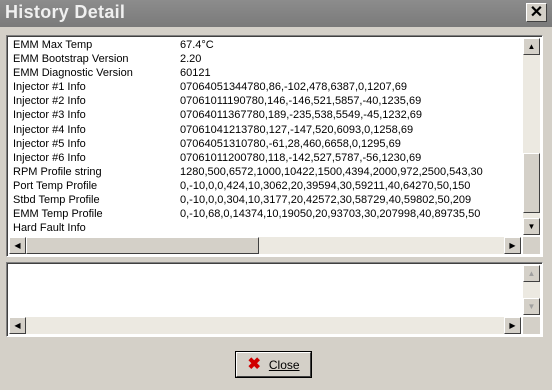  I want to click on memo-scroll-down-icon: ▼, so click(531, 306).